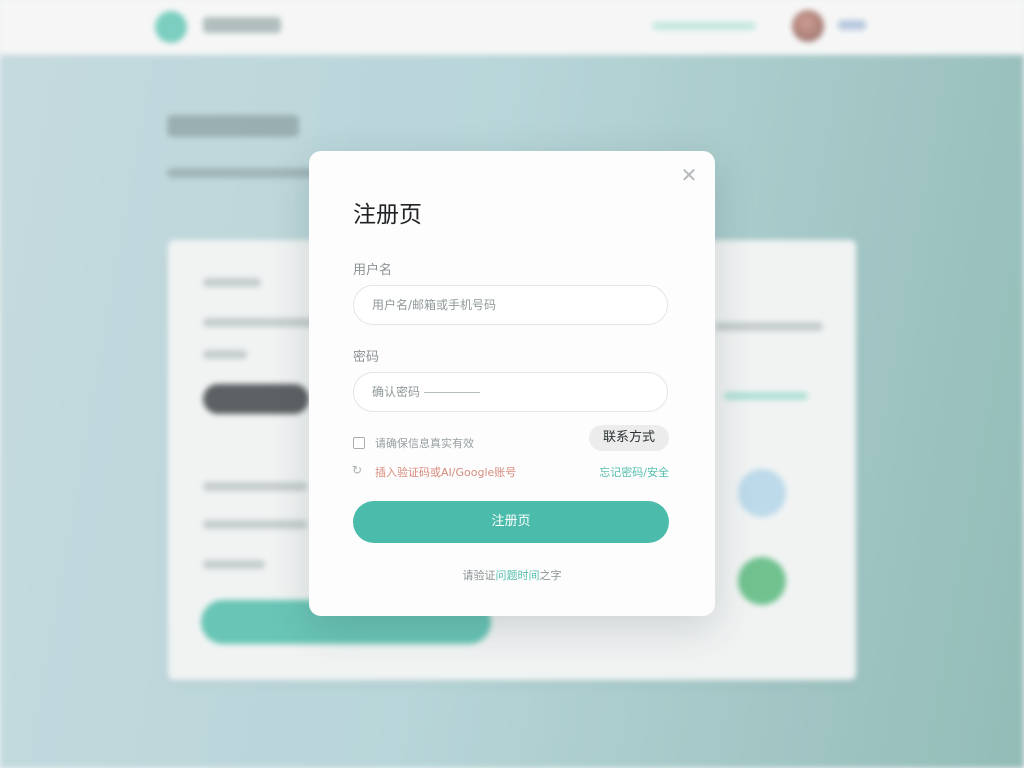 Image resolution: width=1024 pixels, height=768 pixels. I want to click on captcha-row: ↻ 插入验证码或AI/Google账号 忘记密码/安全, so click(510, 472).